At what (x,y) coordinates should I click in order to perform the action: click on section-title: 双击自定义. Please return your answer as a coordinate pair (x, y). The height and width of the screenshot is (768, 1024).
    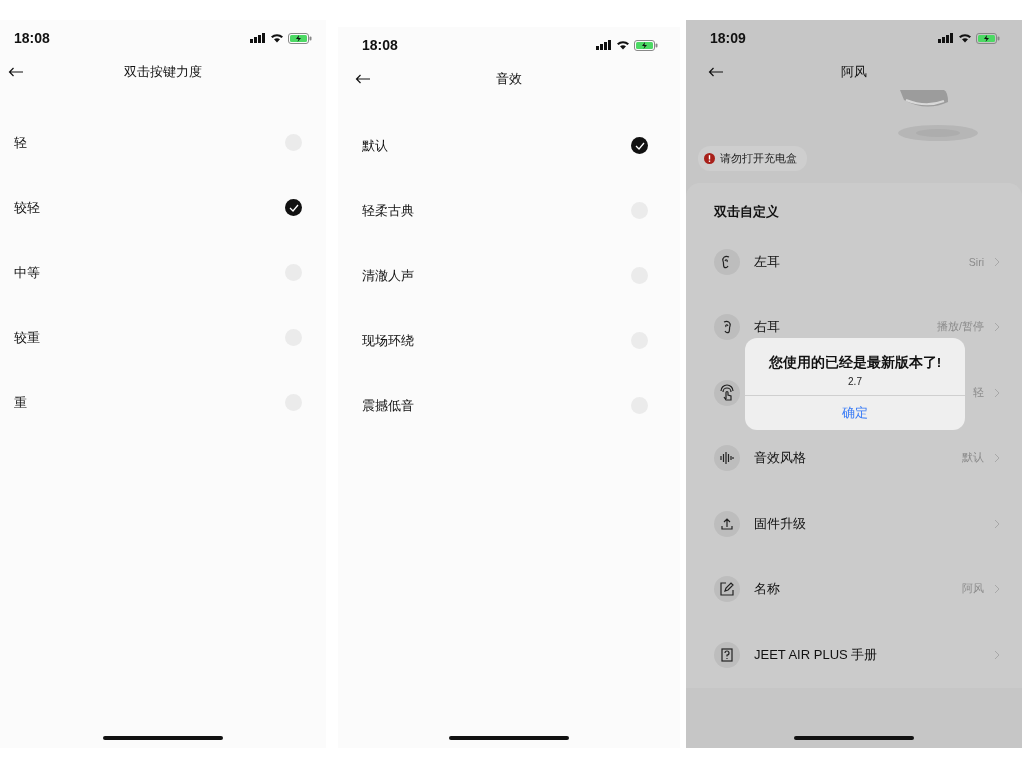
    Looking at the image, I should click on (747, 212).